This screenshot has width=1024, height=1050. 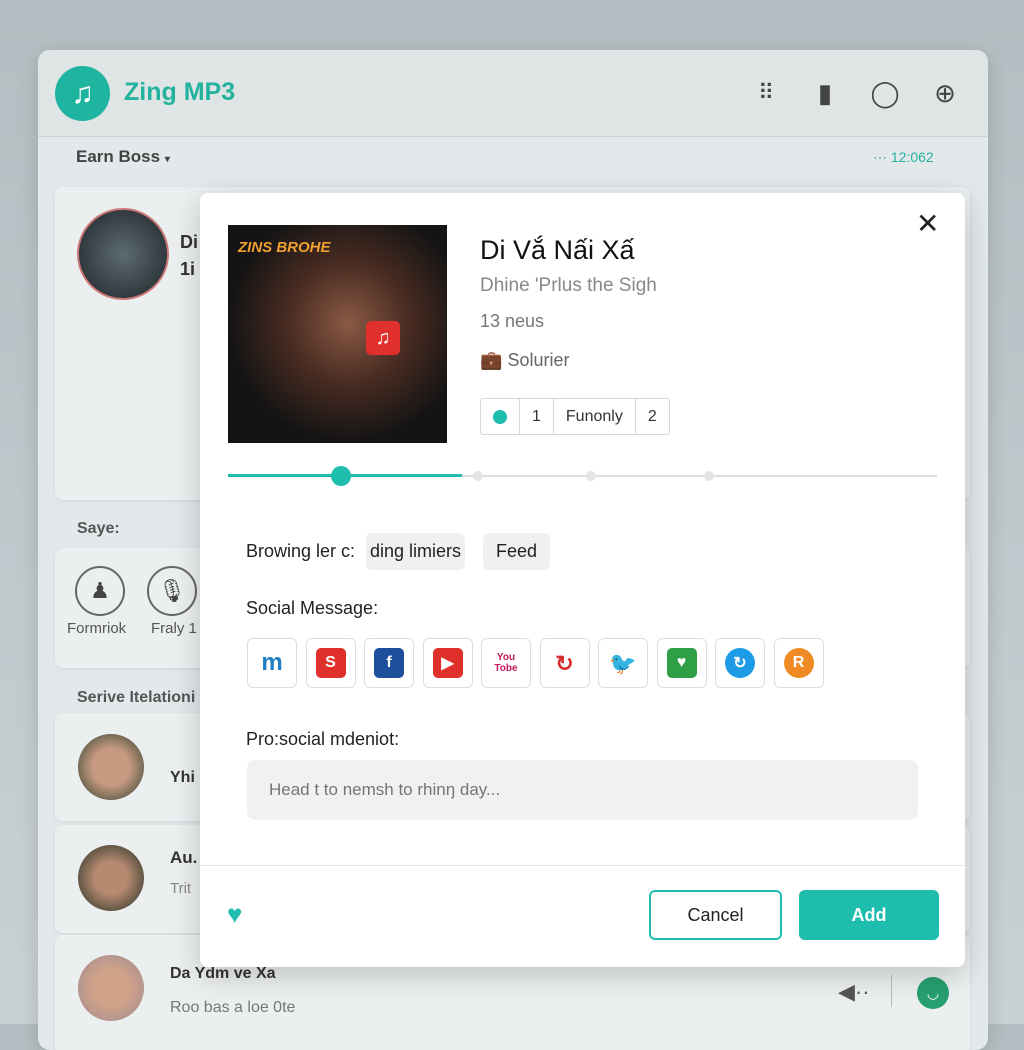 I want to click on saye-item-label: Fraly 1, so click(x=174, y=628).